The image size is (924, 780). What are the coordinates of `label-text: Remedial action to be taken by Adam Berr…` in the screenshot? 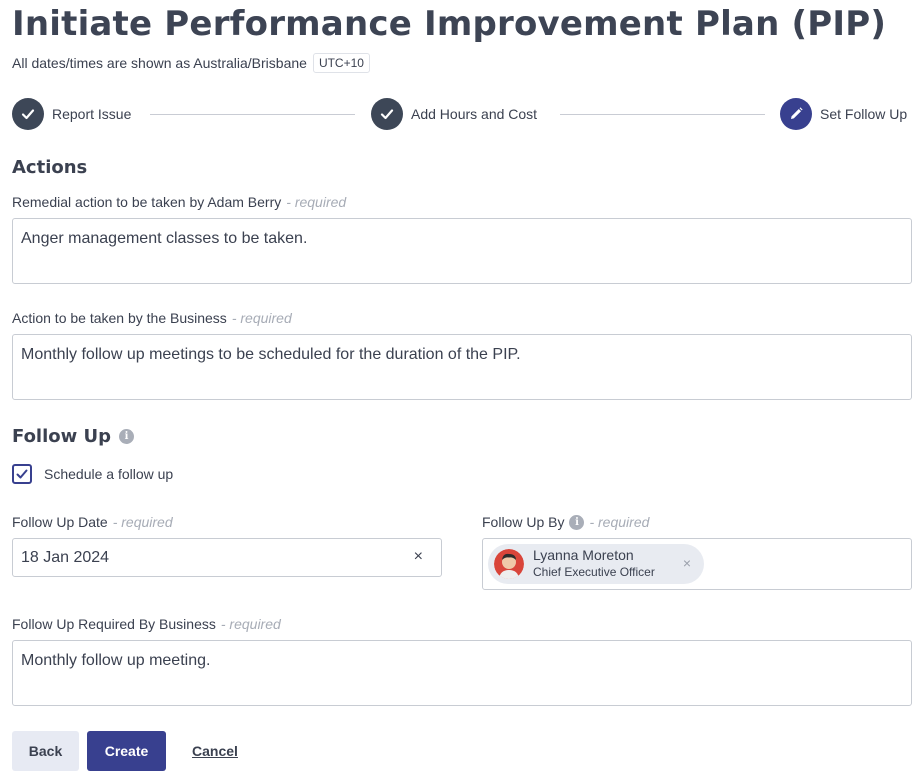 It's located at (147, 202).